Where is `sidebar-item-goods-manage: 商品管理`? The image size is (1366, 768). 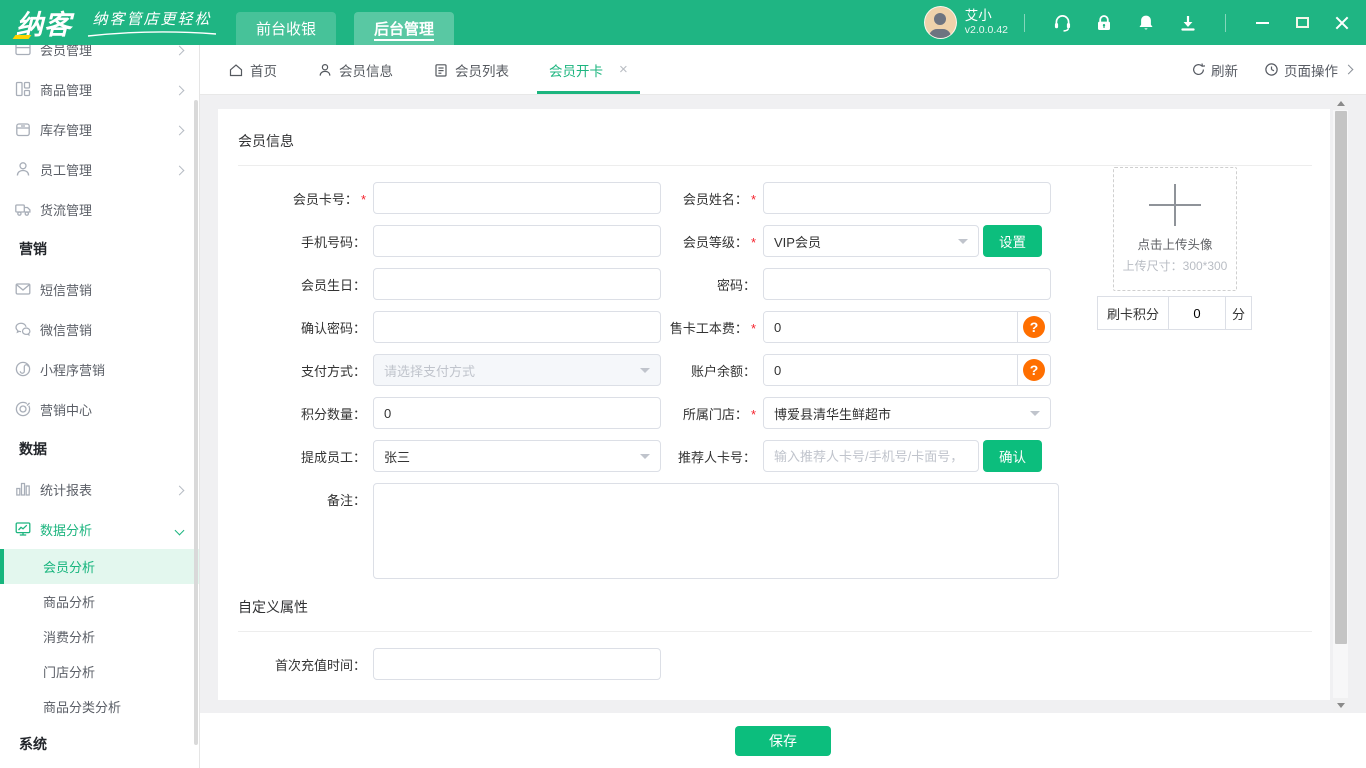
sidebar-item-goods-manage: 商品管理 is located at coordinates (99, 89).